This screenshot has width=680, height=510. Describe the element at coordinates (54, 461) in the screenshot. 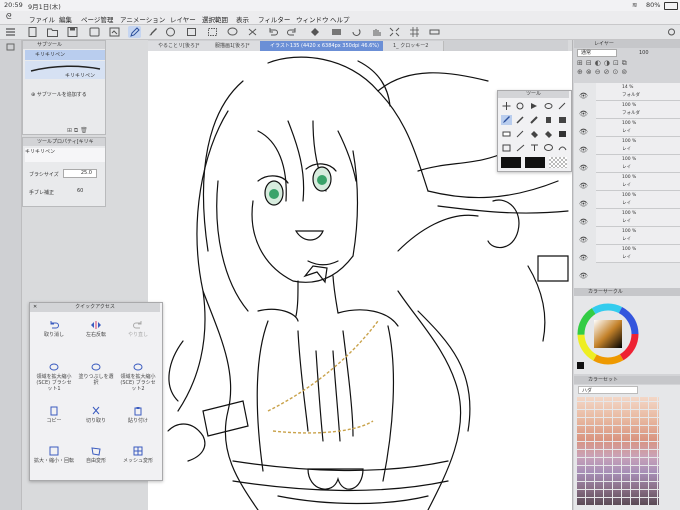

I see `qa-scale-rotate-label: 拡大・縮小・回転` at that location.